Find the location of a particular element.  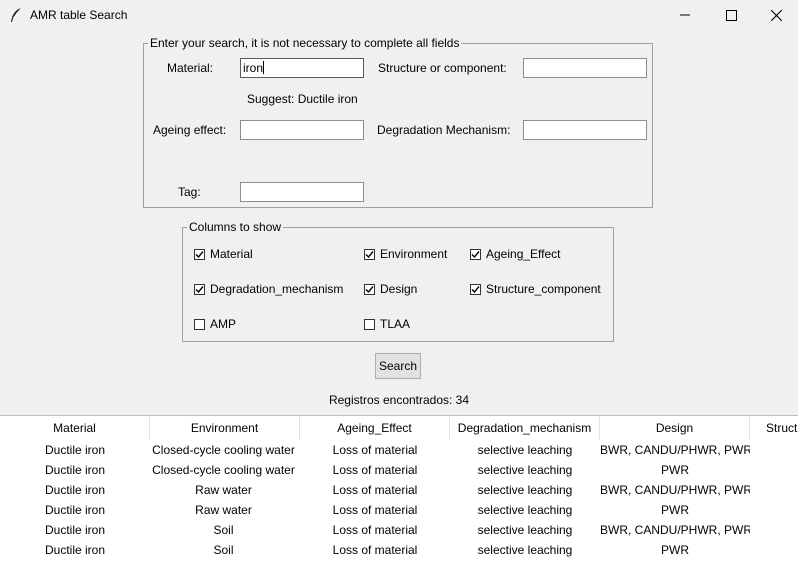

column-header-ageing-effect: Ageing_Effect is located at coordinates (375, 428).